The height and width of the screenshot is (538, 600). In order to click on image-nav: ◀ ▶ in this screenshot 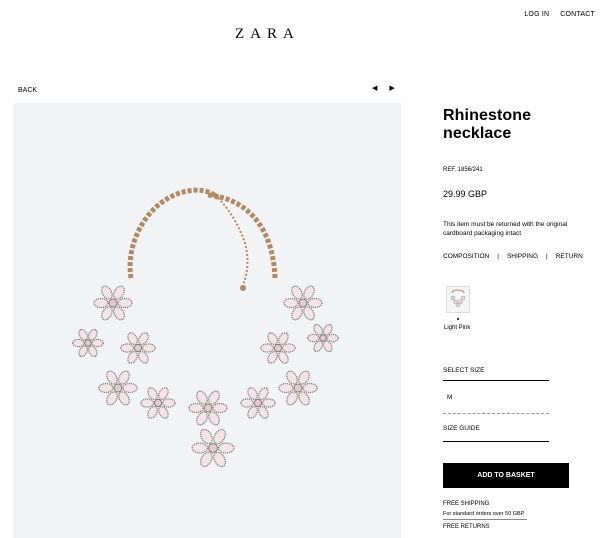, I will do `click(383, 88)`.